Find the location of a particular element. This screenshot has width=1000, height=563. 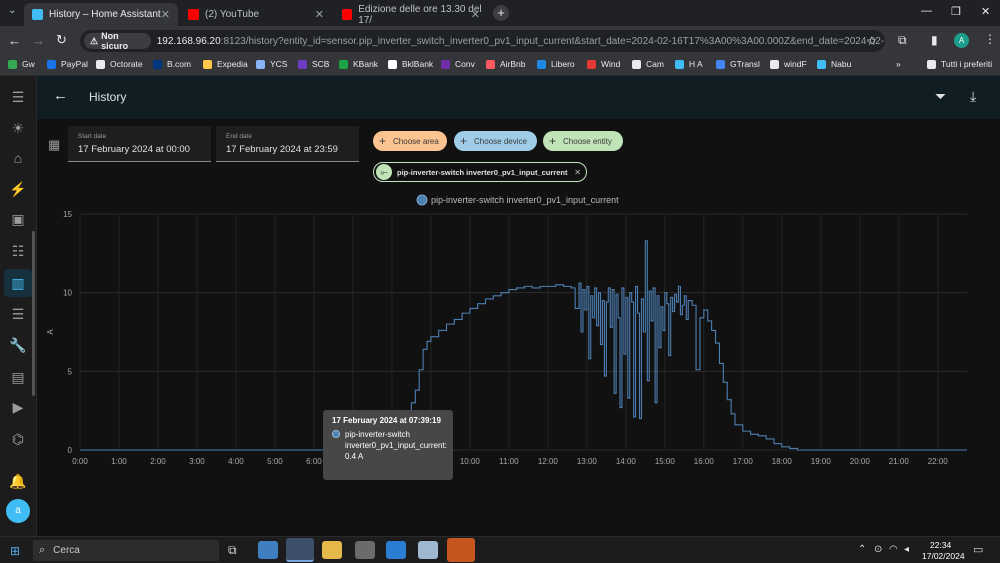

warning-icon: ⚠ is located at coordinates (94, 40).